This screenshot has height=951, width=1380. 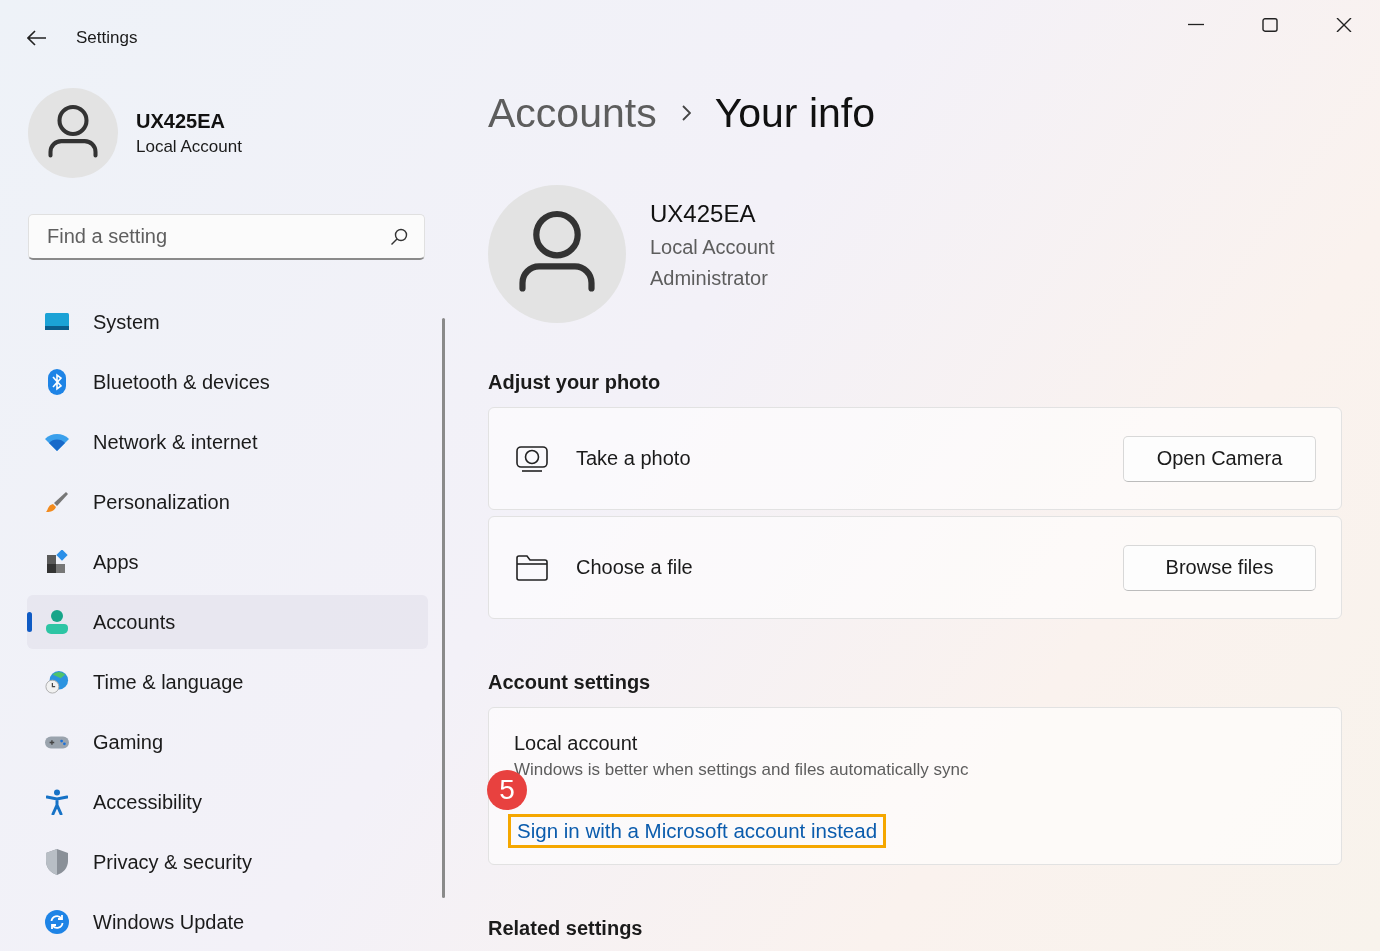 What do you see at coordinates (57, 682) in the screenshot?
I see `globe-clock-icon` at bounding box center [57, 682].